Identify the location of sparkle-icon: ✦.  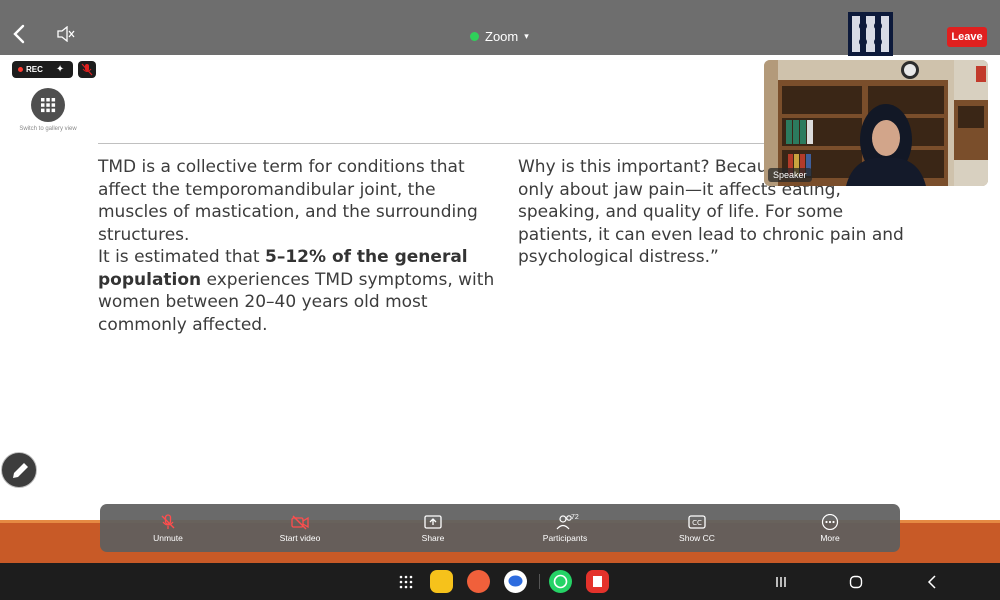
(60, 69).